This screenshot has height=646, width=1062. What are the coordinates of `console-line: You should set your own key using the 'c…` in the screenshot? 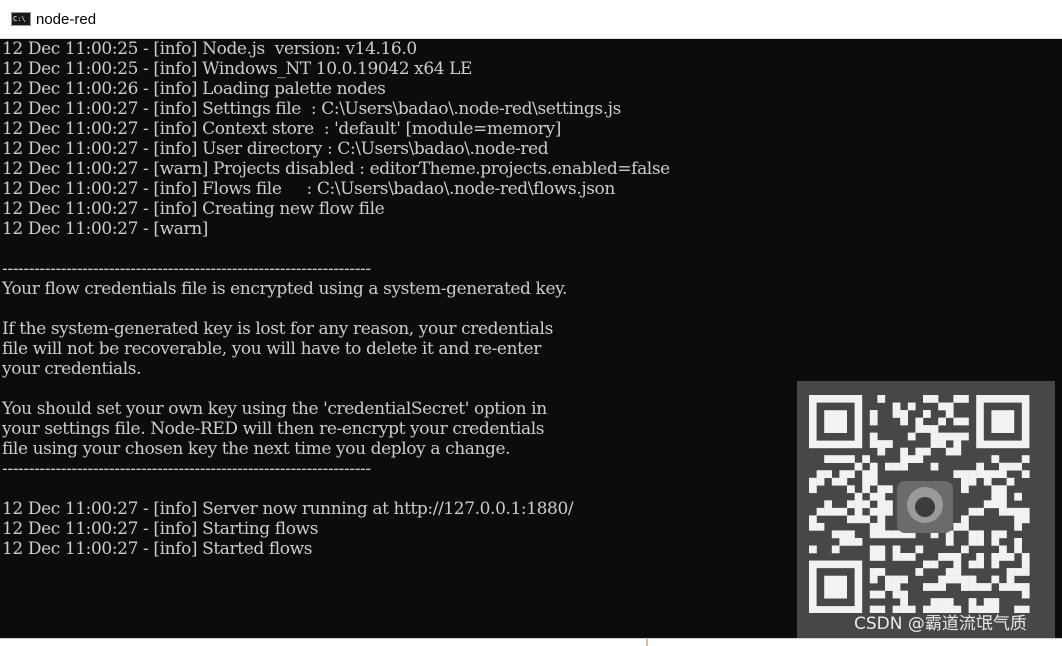 It's located at (274, 409).